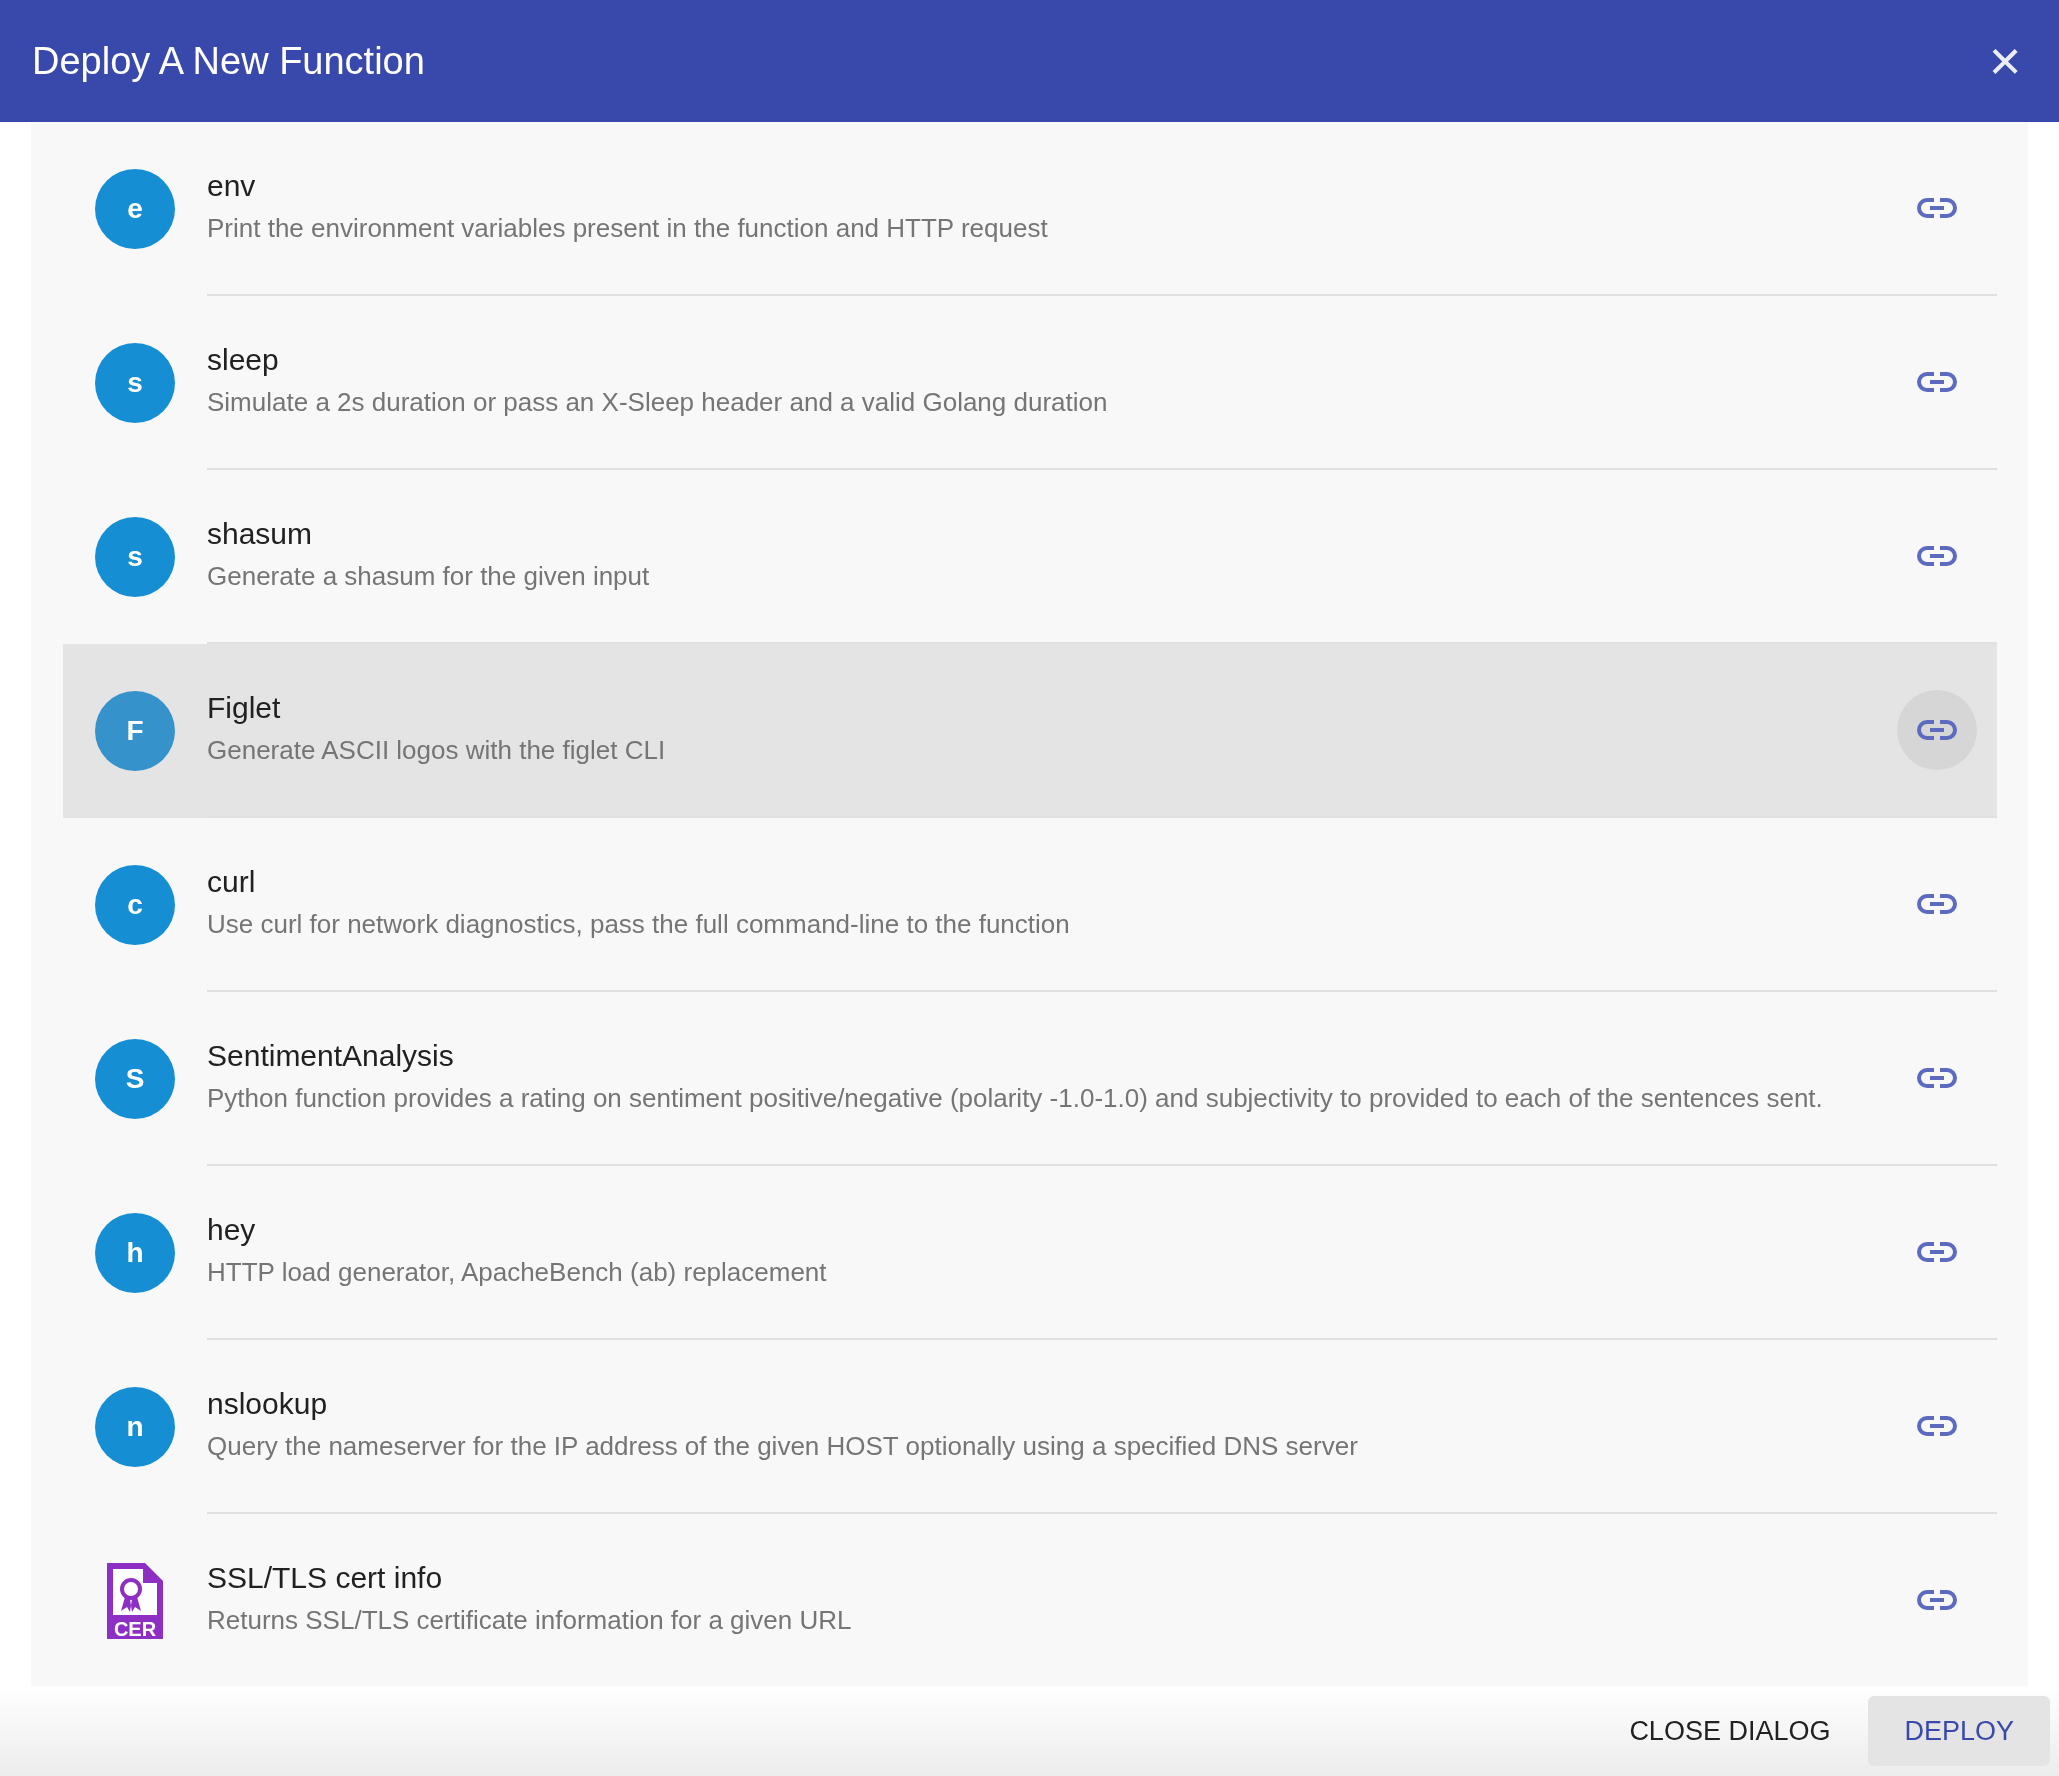 This screenshot has width=2059, height=1776. Describe the element at coordinates (658, 402) in the screenshot. I see `function-description: Simulate a 2s duration or pass an X-Sleep header and a valid Golang duration` at that location.